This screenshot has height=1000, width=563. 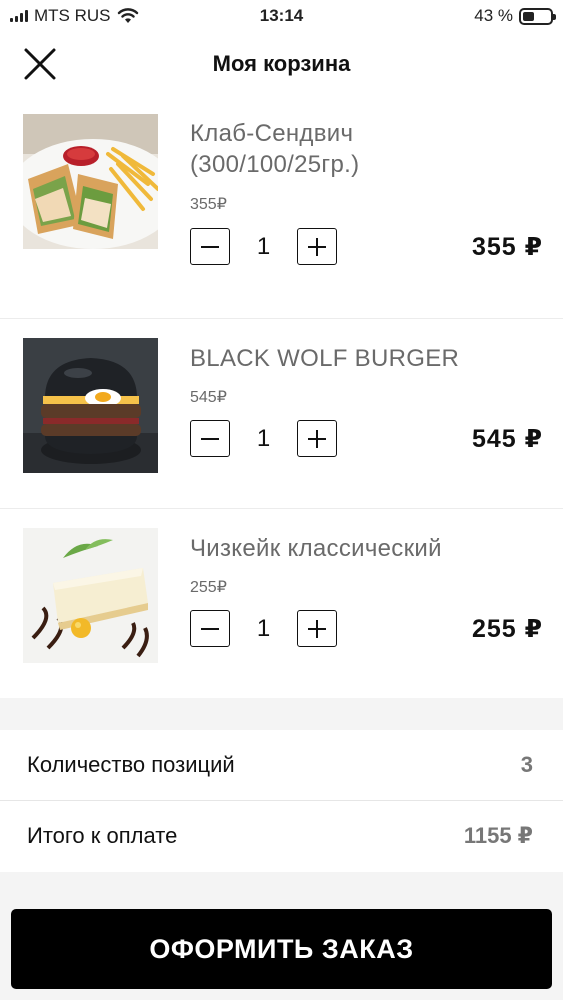 What do you see at coordinates (275, 164) in the screenshot?
I see `item-name-line: (300/100/25гр.)` at bounding box center [275, 164].